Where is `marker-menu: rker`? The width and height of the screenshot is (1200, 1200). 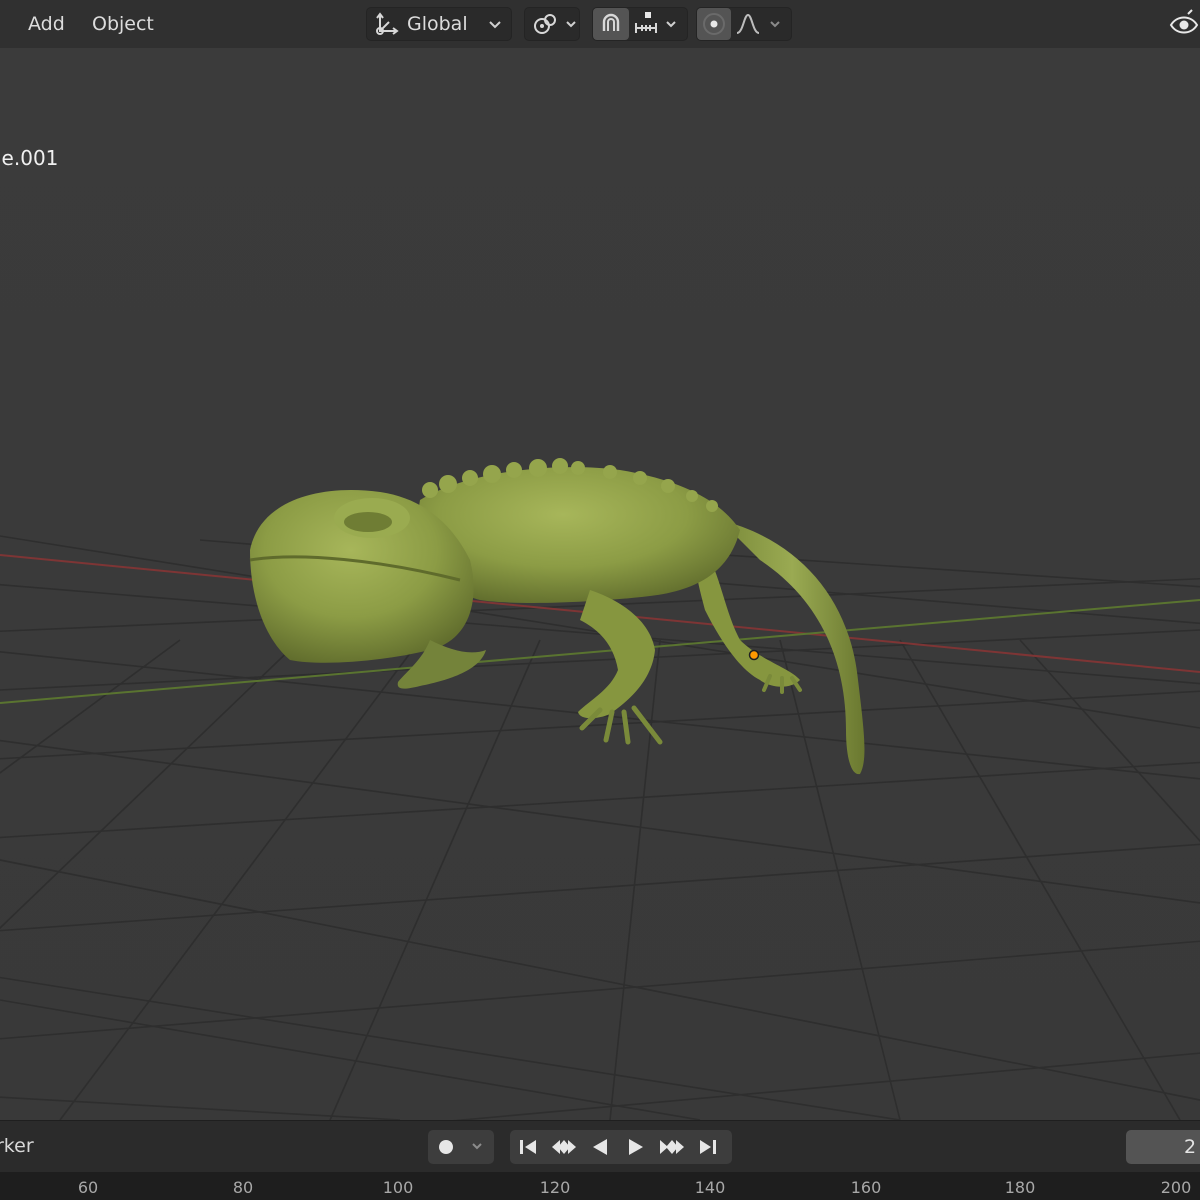 marker-menu: rker is located at coordinates (17, 1146).